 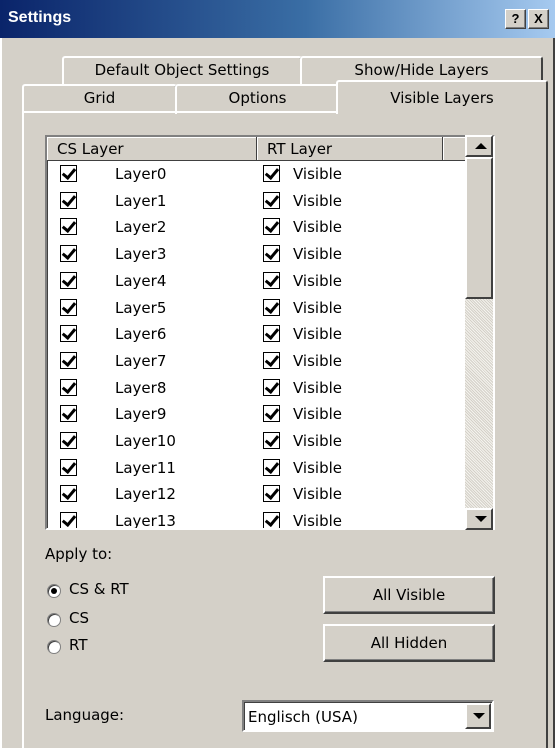 I want to click on all-hidden-button: All Hidden, so click(x=409, y=643).